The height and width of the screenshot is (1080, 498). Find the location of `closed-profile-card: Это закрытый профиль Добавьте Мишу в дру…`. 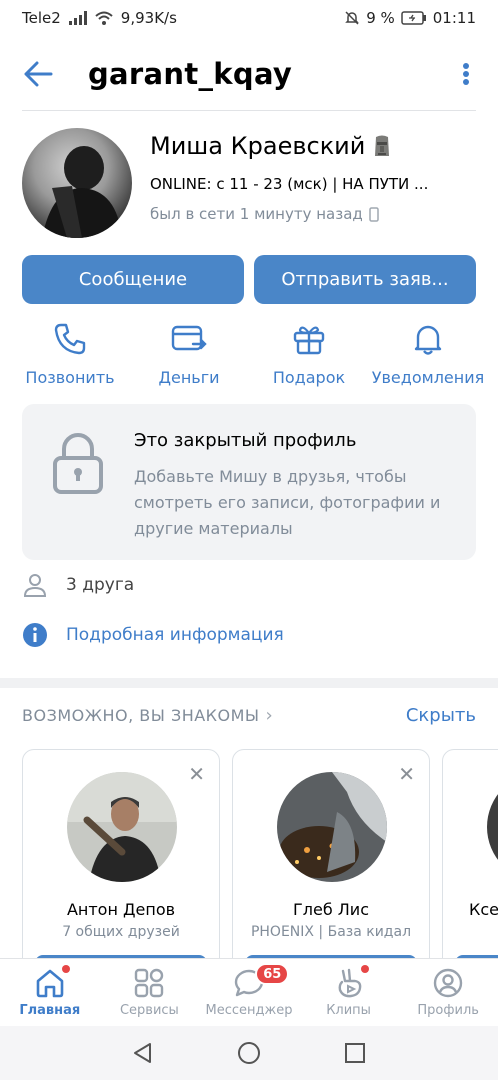

closed-profile-card: Это закрытый профиль Добавьте Мишу в дру… is located at coordinates (249, 482).